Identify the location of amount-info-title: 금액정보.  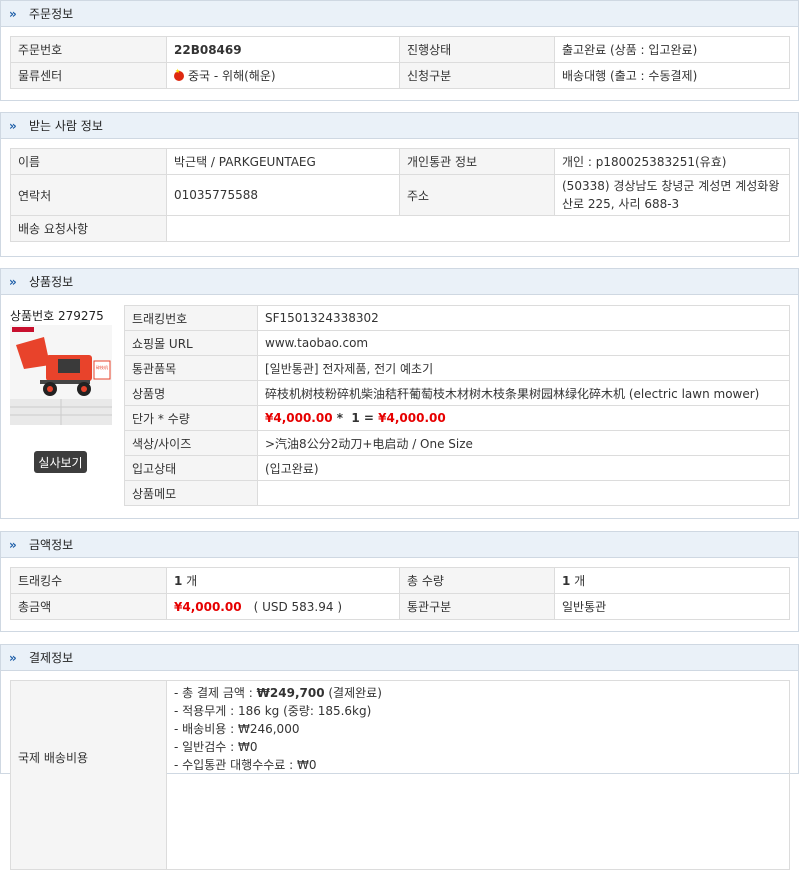
(51, 545).